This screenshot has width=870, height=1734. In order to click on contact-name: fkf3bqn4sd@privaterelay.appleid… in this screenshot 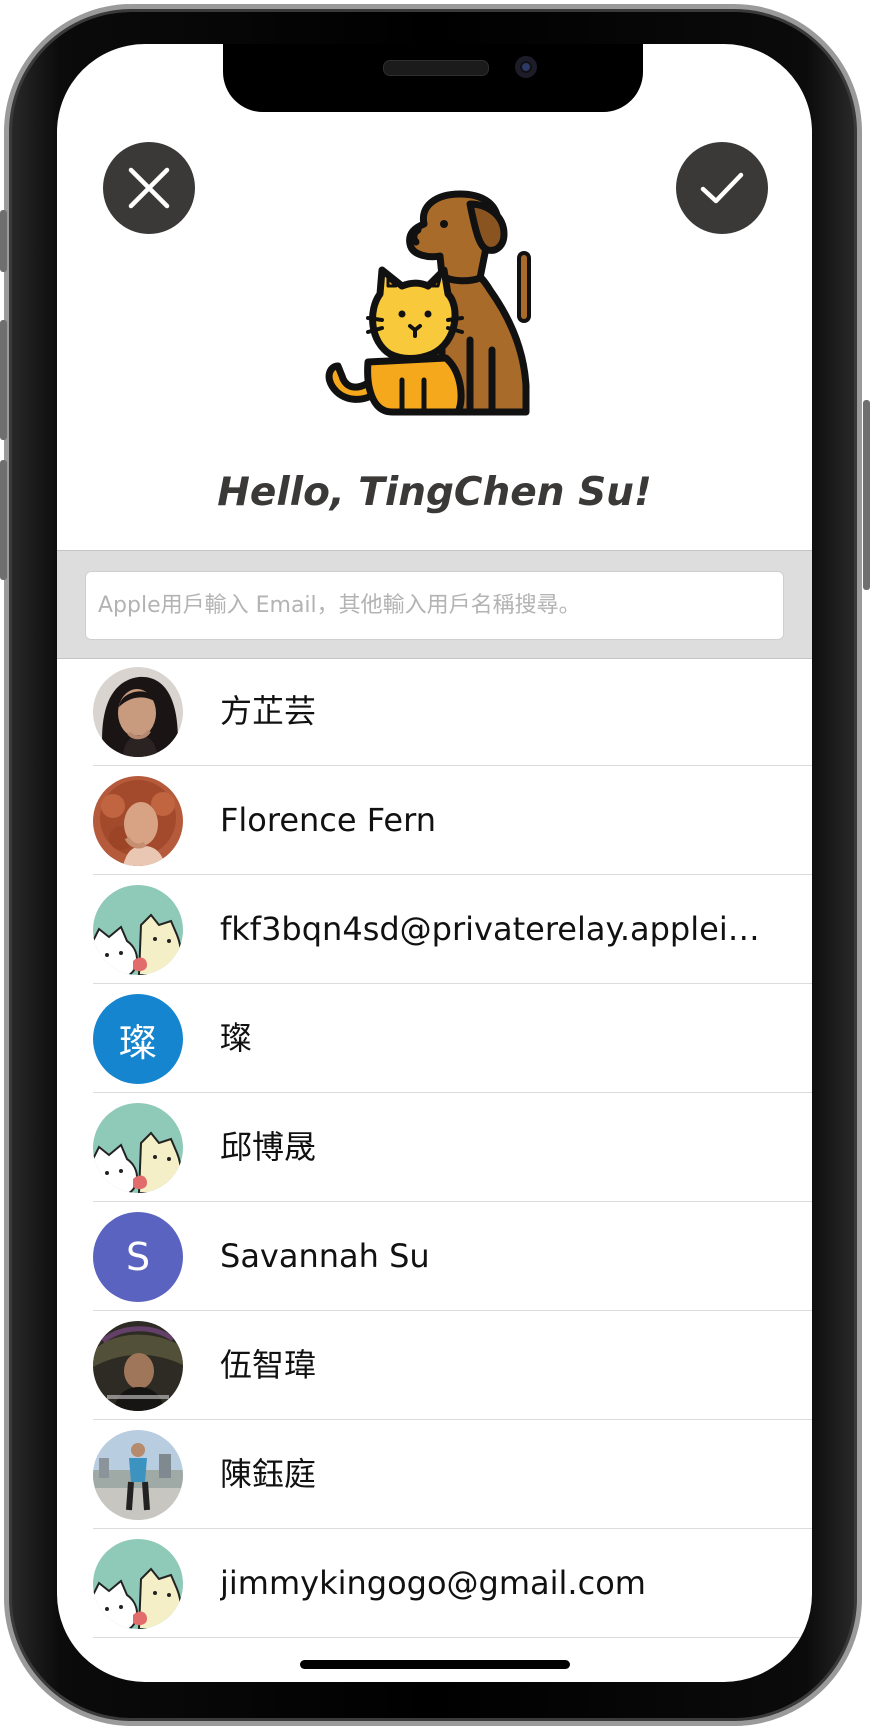, I will do `click(499, 929)`.